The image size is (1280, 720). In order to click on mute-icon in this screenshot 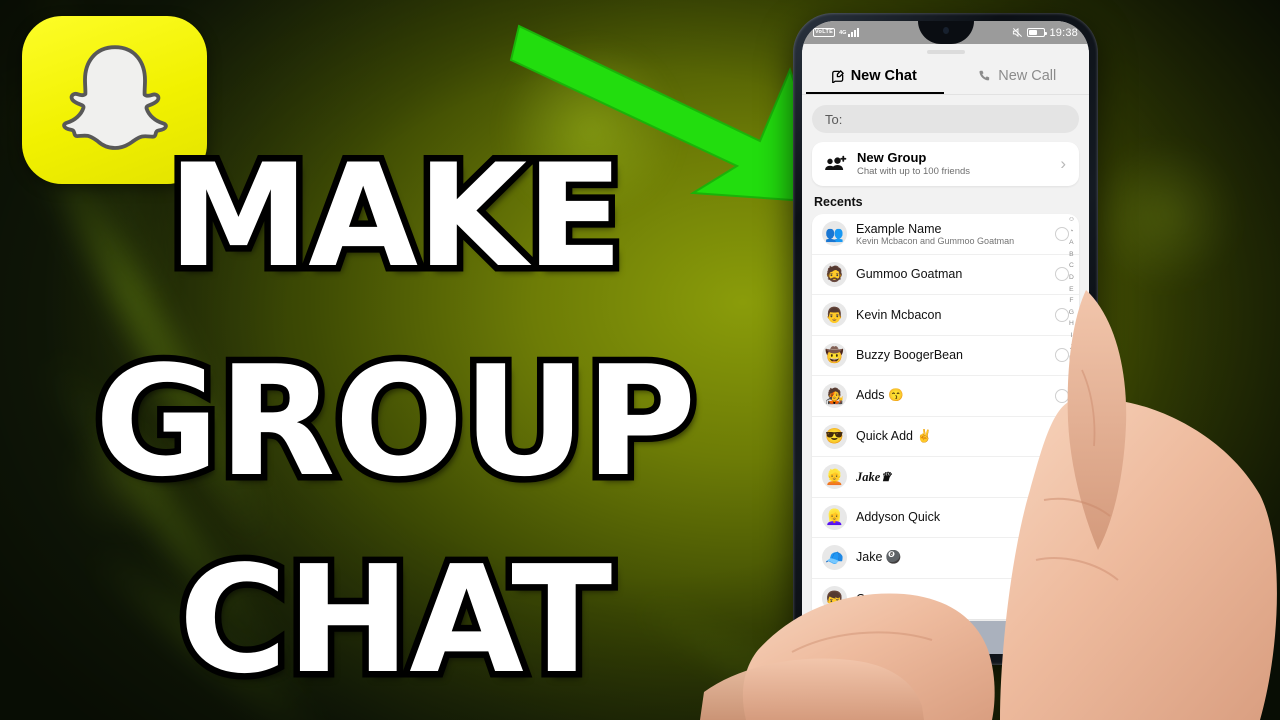, I will do `click(1018, 32)`.